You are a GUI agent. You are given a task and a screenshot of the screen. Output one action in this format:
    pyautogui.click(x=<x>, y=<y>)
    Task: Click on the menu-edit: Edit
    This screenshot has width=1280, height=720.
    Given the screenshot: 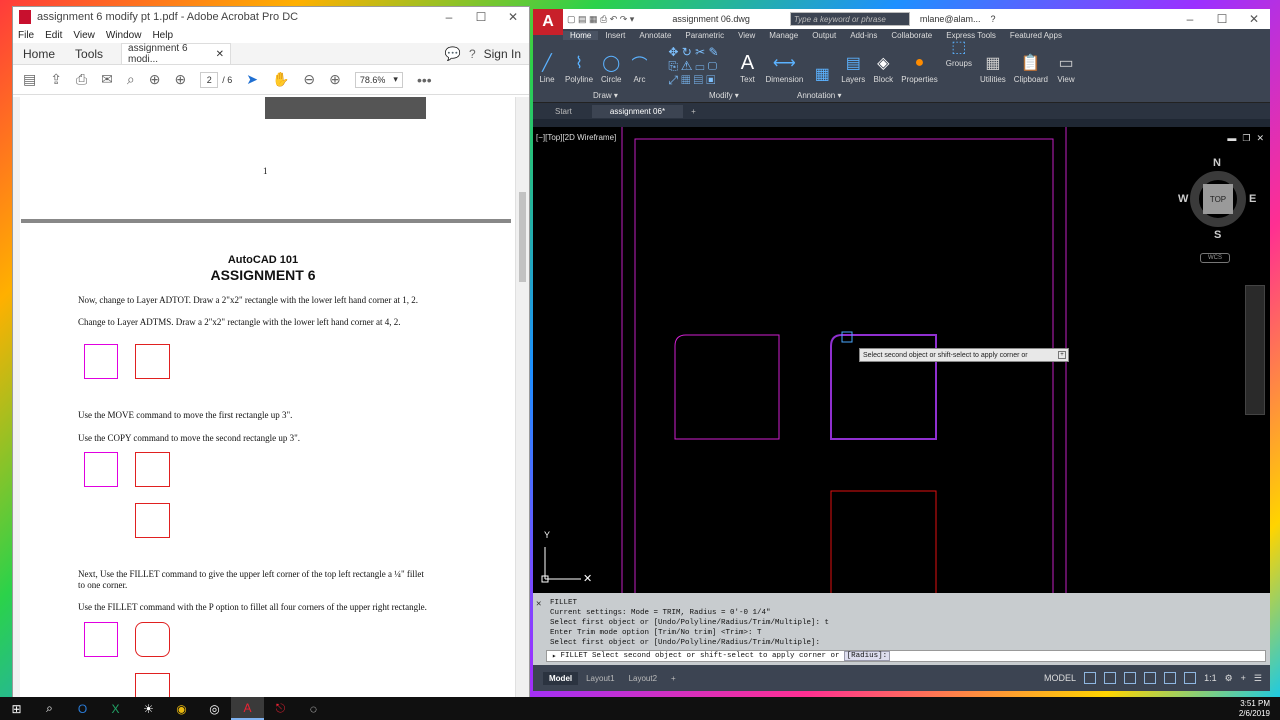 What is the action you would take?
    pyautogui.click(x=53, y=35)
    